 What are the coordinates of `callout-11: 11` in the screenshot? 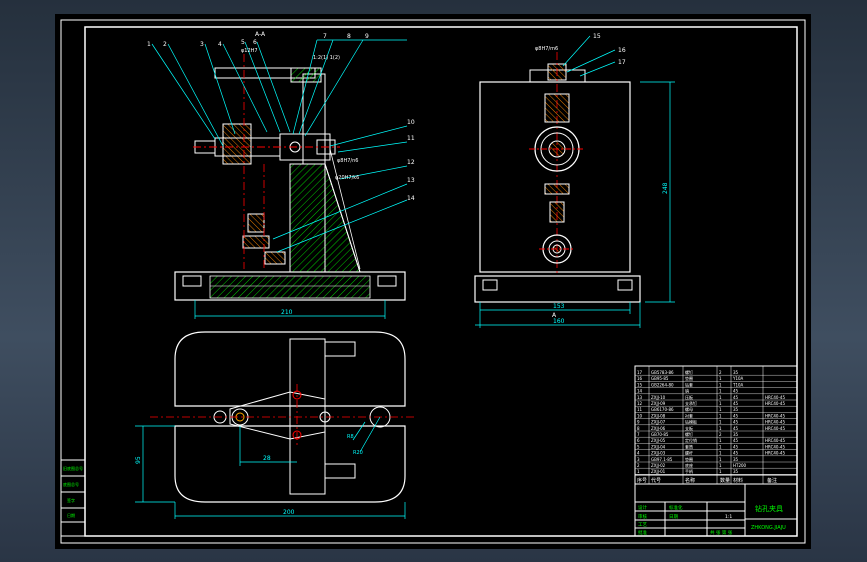 It's located at (411, 138).